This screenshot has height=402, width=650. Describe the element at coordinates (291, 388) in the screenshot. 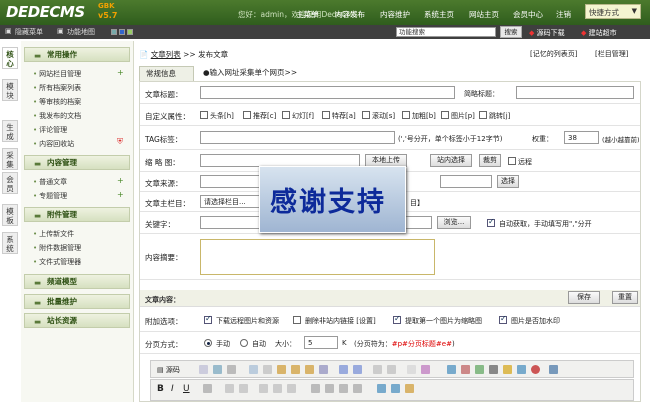

I see `blockquote-icon` at that location.